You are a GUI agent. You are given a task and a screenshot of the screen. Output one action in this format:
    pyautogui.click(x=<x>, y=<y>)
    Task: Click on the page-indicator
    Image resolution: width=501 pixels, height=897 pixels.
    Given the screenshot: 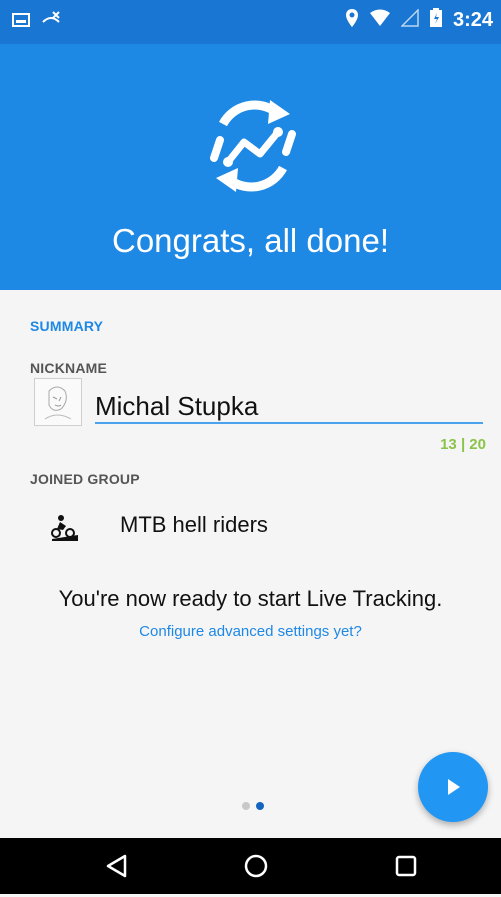 What is the action you would take?
    pyautogui.click(x=253, y=806)
    